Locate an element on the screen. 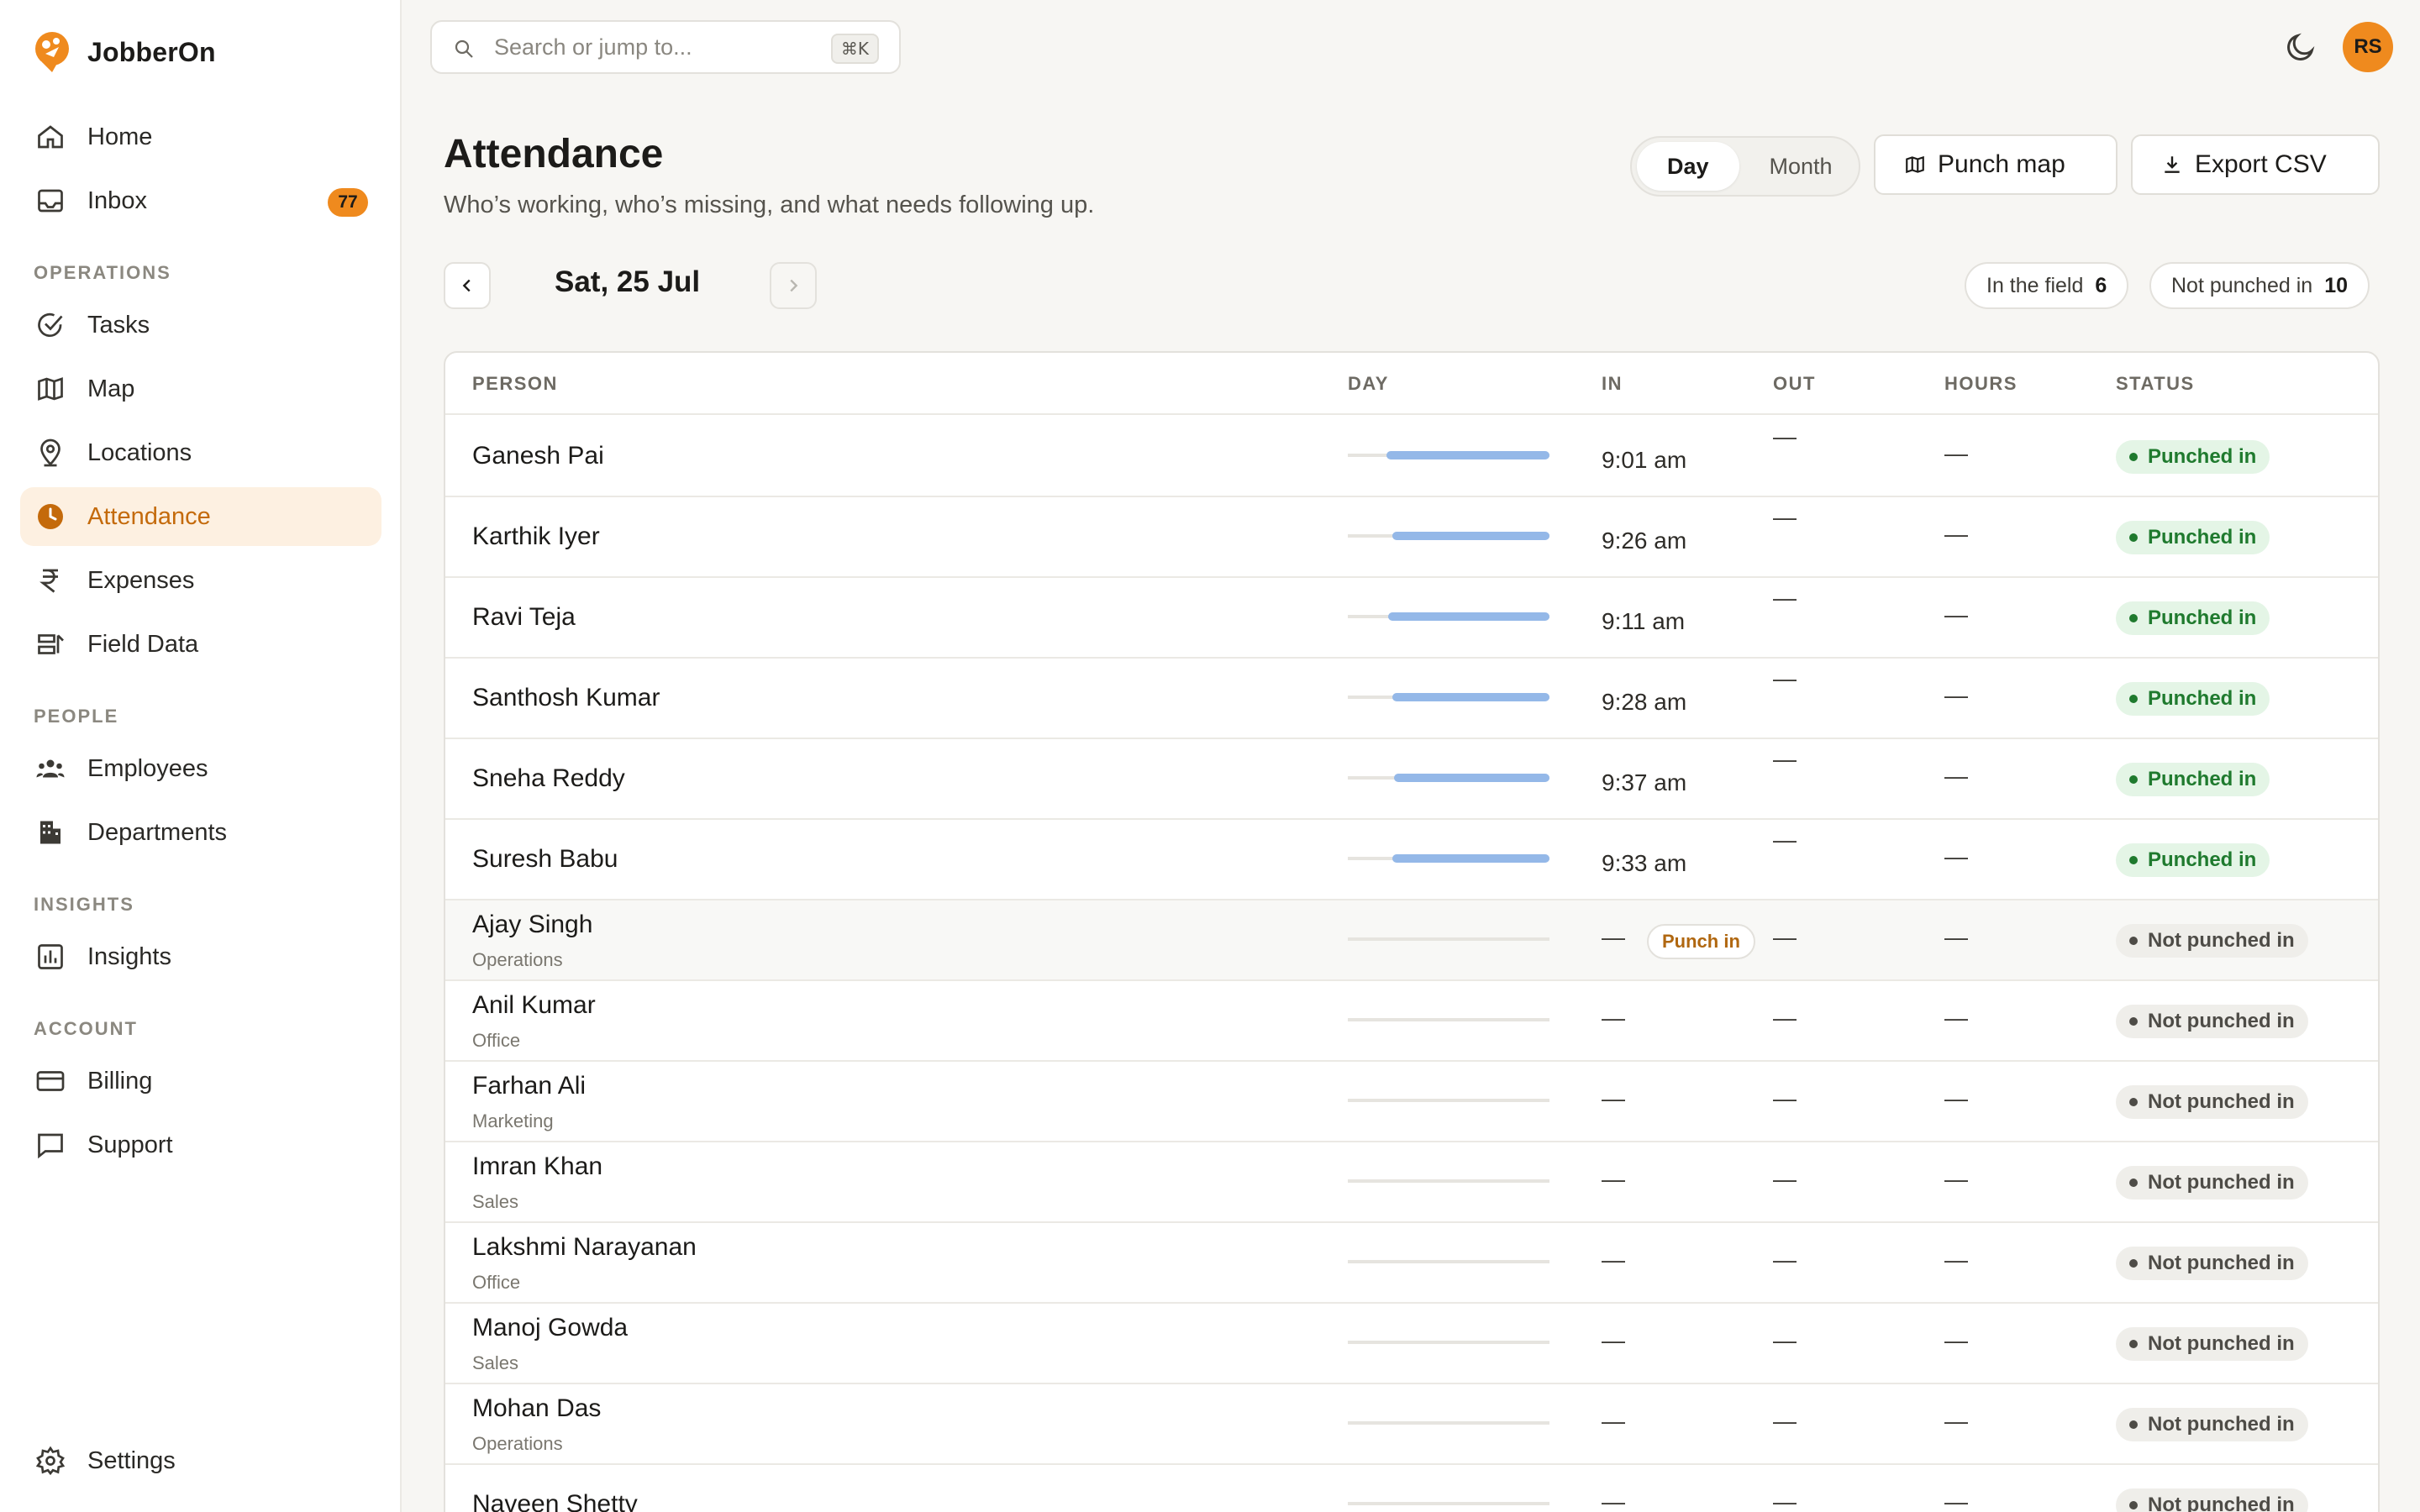 The height and width of the screenshot is (1512, 2420). header-out: OUT is located at coordinates (1795, 383).